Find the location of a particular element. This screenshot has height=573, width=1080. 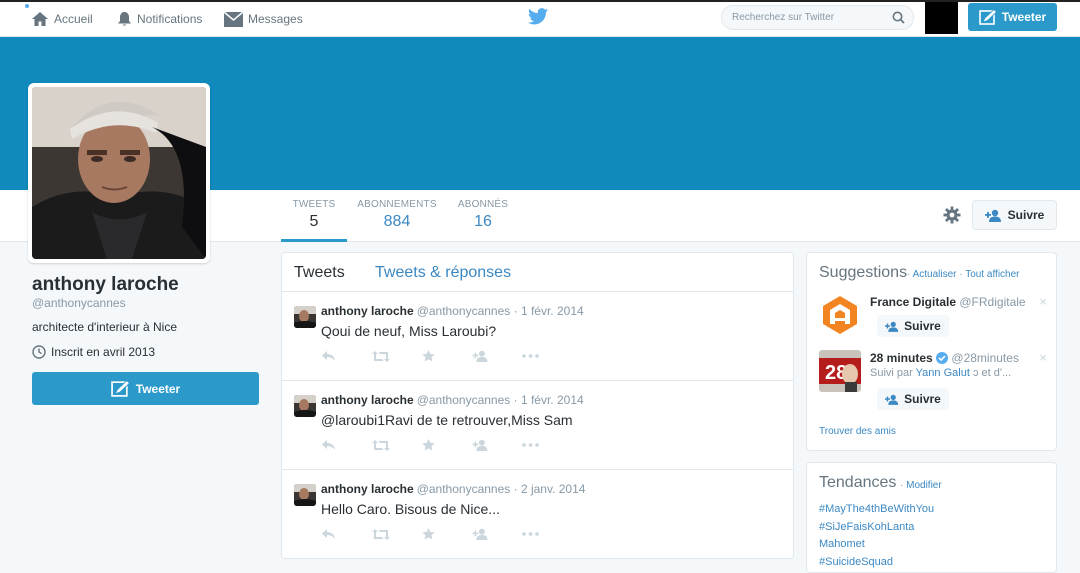

nav-home-label: Accueil is located at coordinates (73, 19).